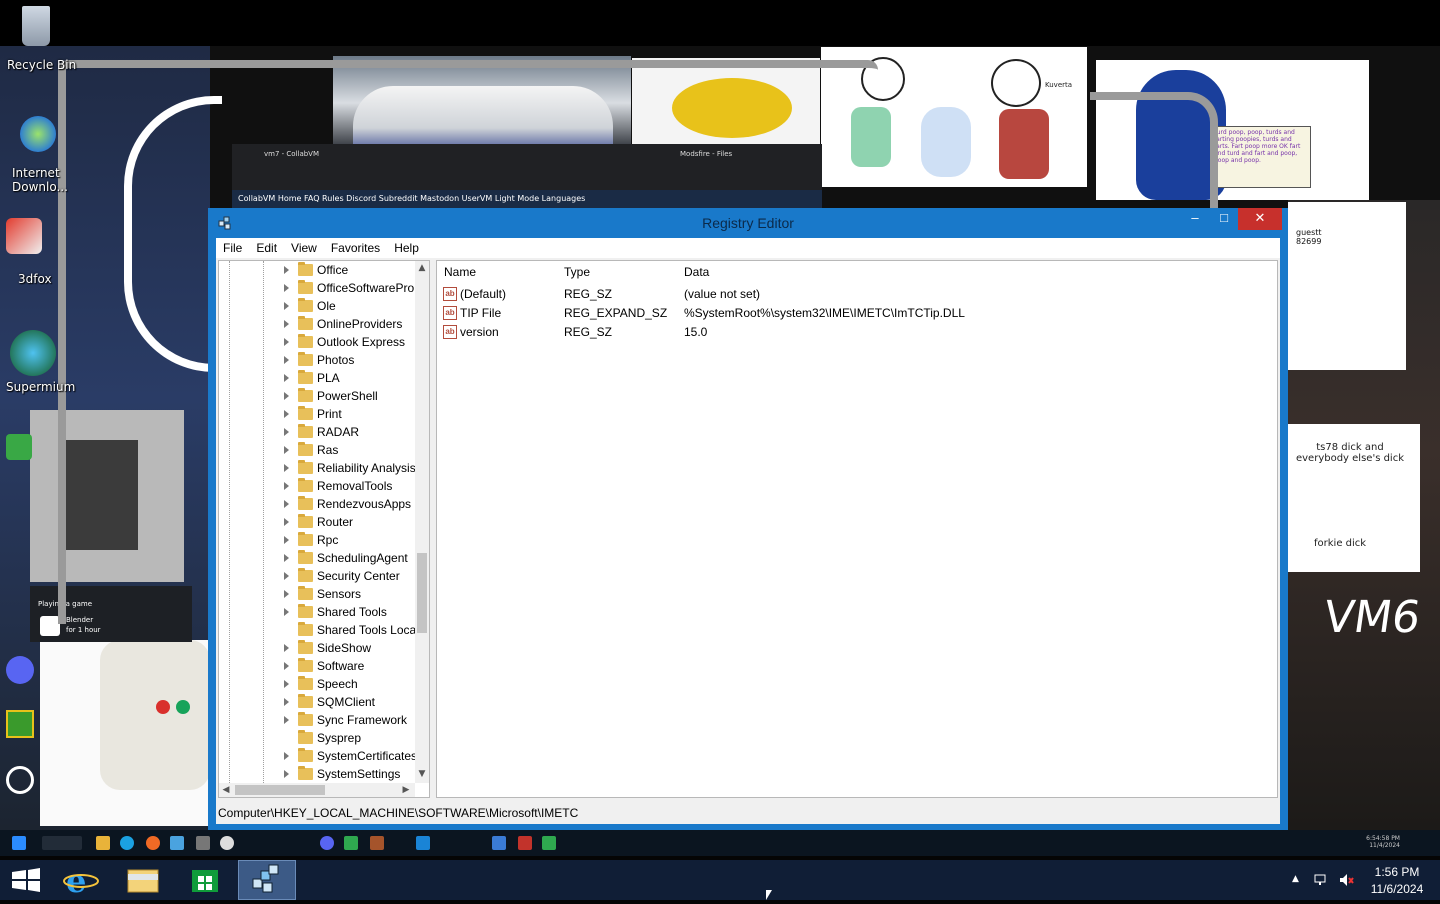 The width and height of the screenshot is (1440, 904). What do you see at coordinates (1295, 879) in the screenshot?
I see `show-hidden-icons-icon: ▲` at bounding box center [1295, 879].